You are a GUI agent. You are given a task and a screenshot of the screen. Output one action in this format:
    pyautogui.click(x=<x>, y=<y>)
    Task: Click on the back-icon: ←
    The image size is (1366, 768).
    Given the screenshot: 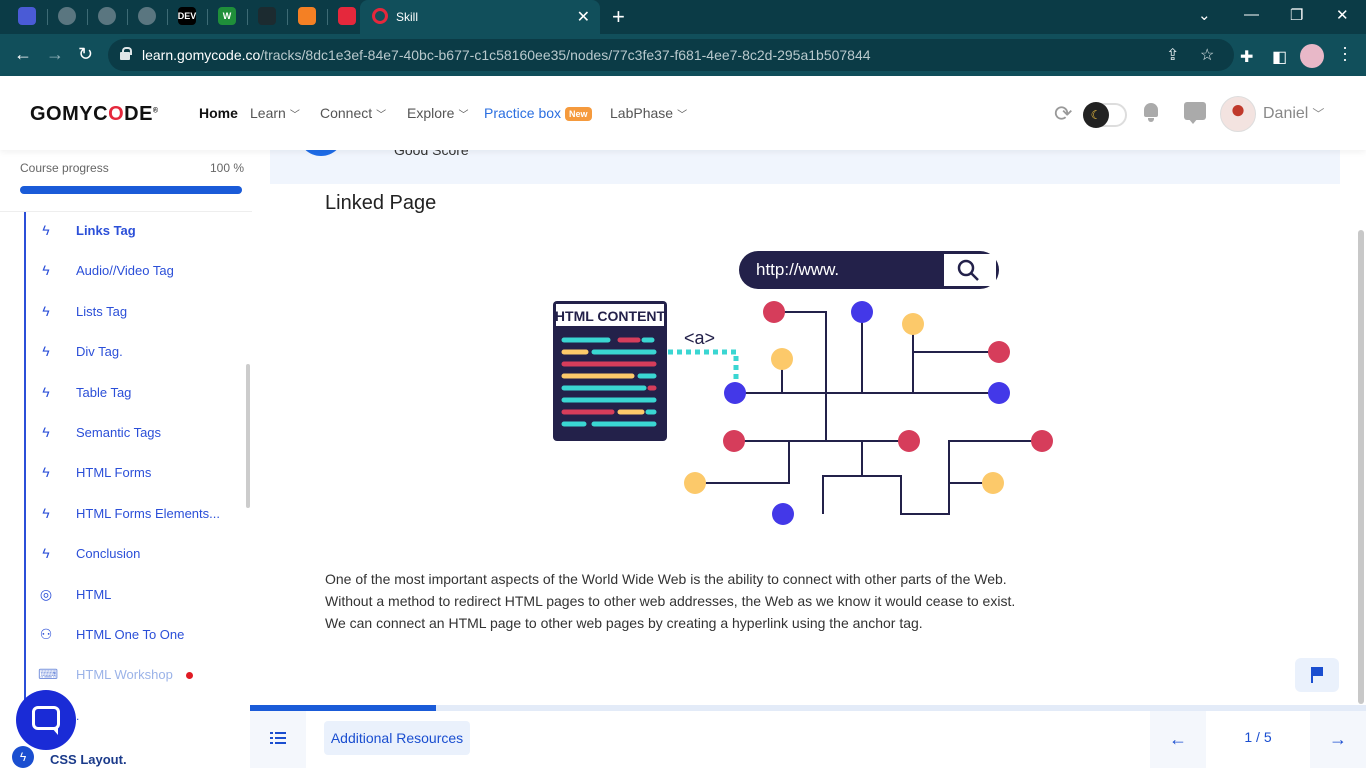 What is the action you would take?
    pyautogui.click(x=23, y=54)
    